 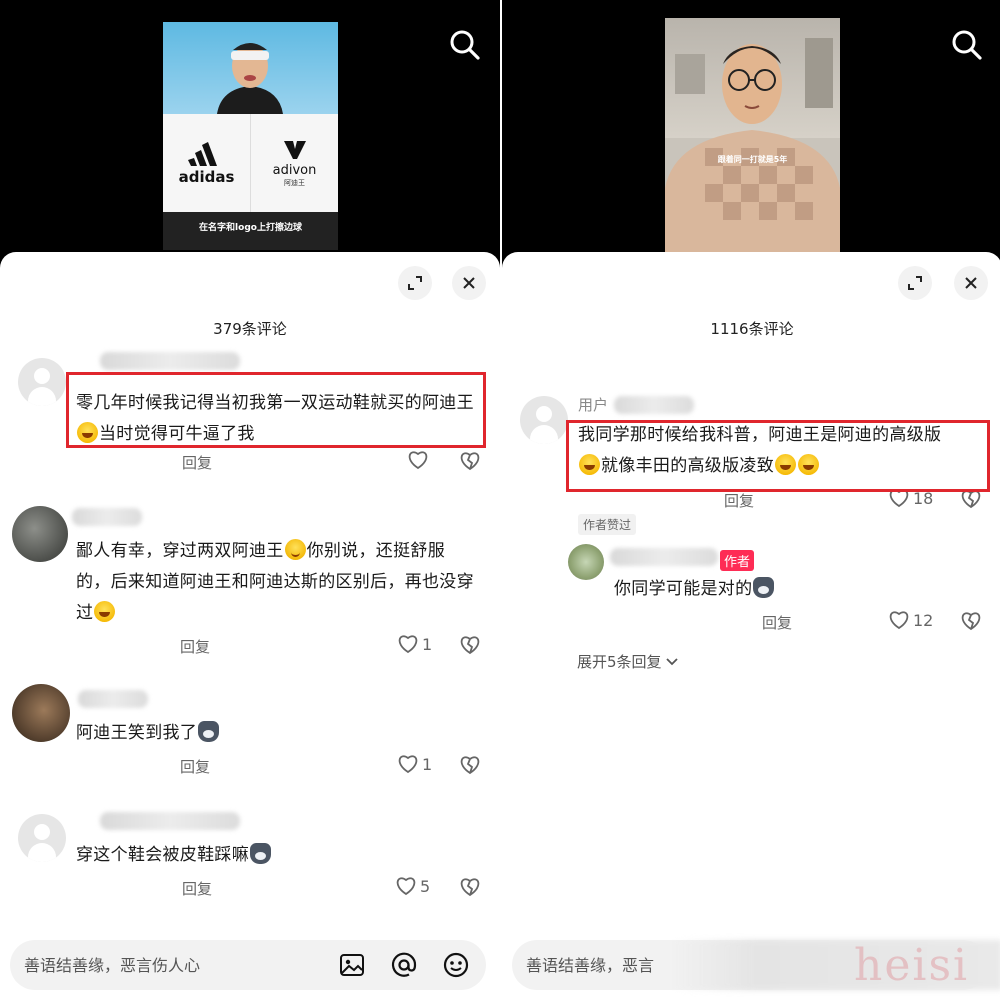 I want to click on video-player: 跟着同一打就是5年, so click(x=751, y=127).